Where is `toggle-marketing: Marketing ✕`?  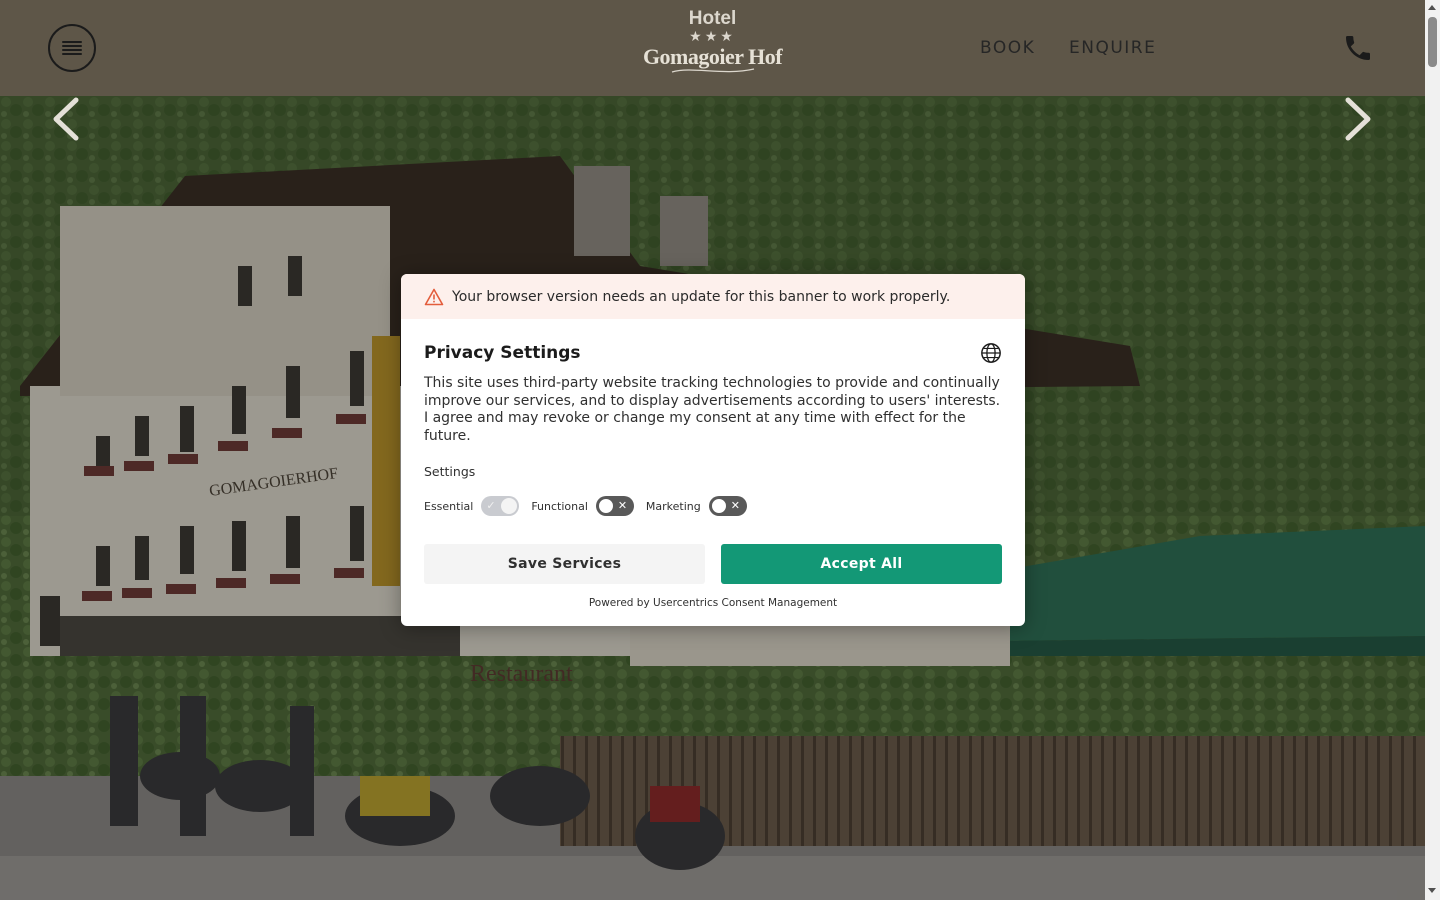
toggle-marketing: Marketing ✕ is located at coordinates (696, 506).